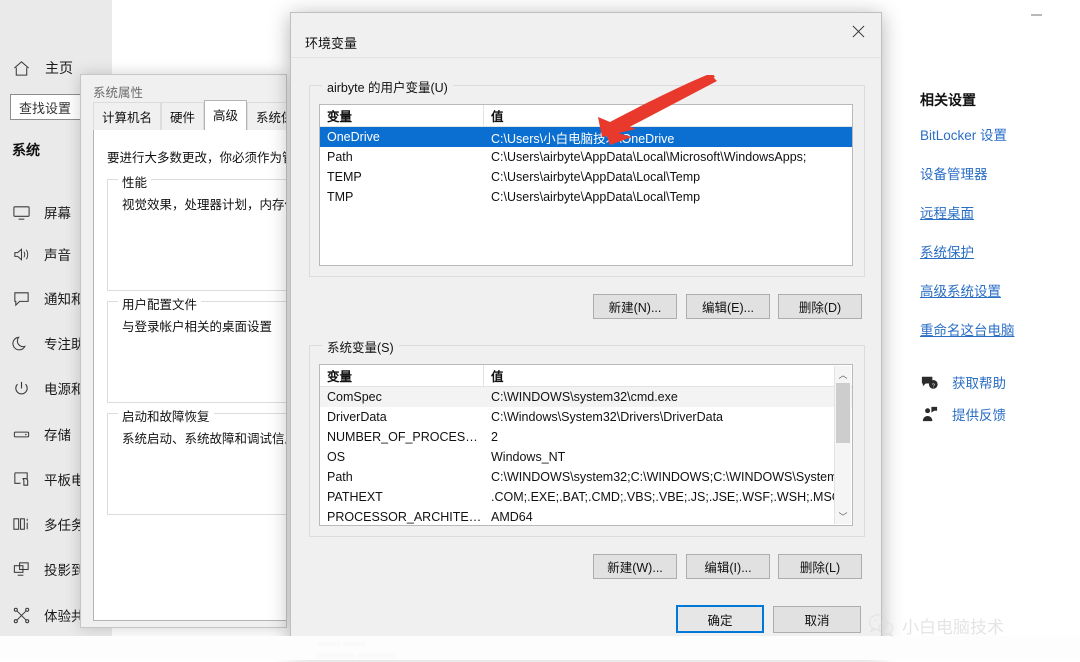 The image size is (1080, 662). Describe the element at coordinates (21, 434) in the screenshot. I see `storage-icon` at that location.